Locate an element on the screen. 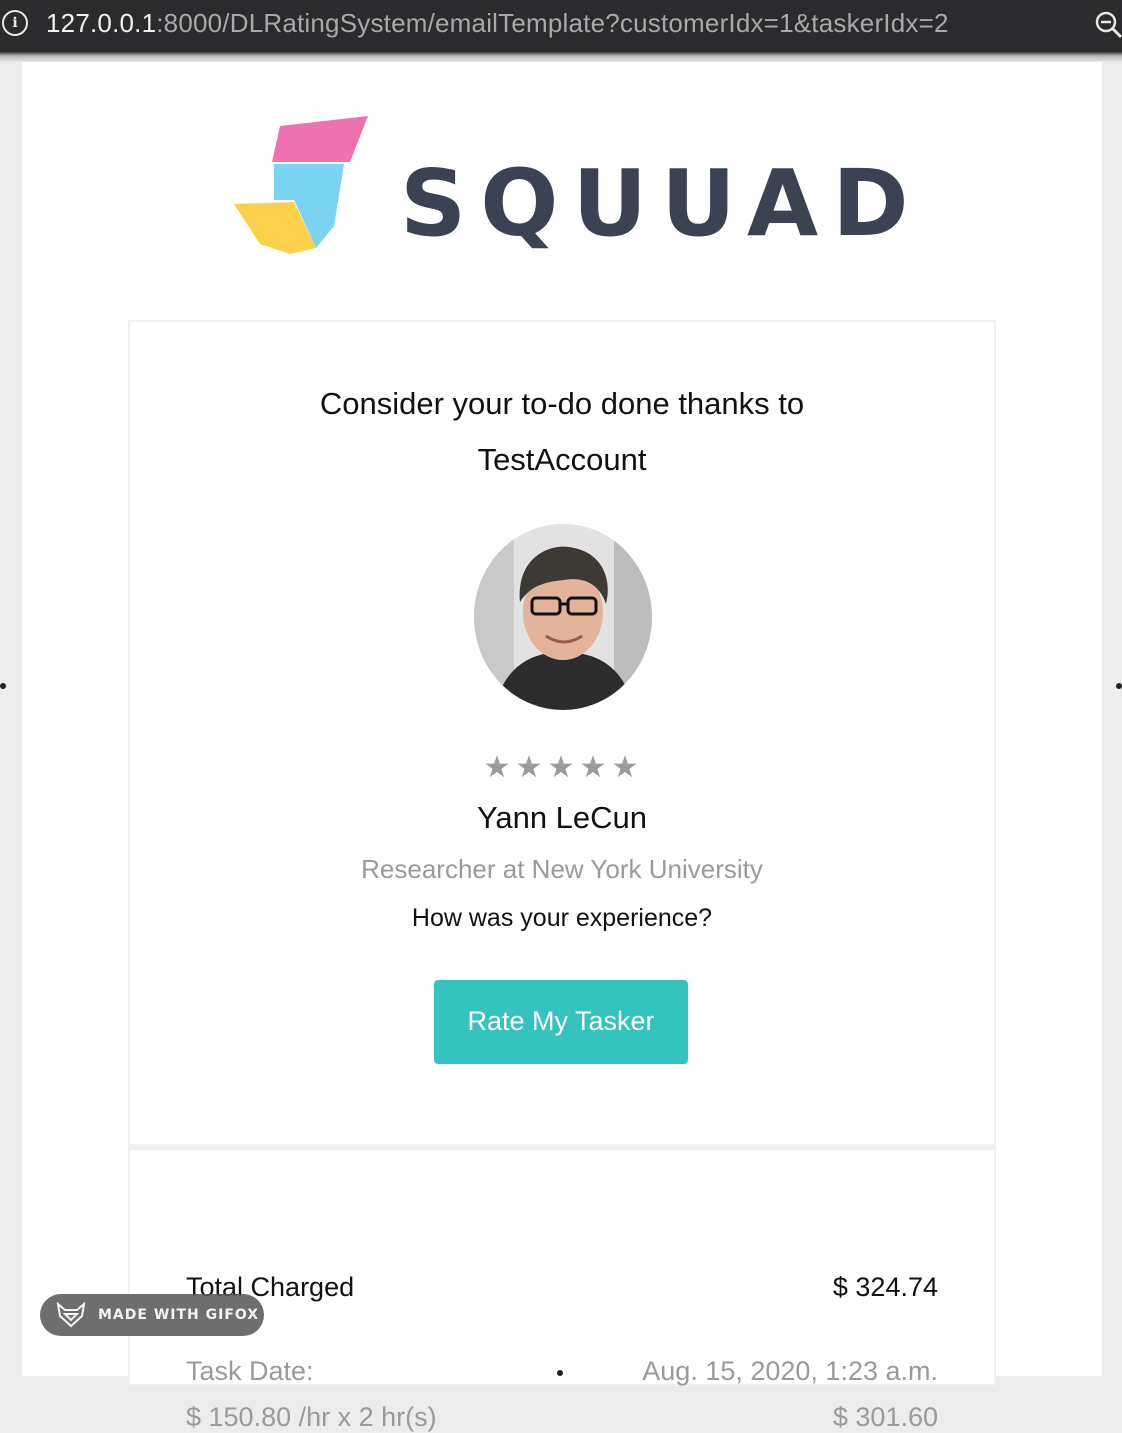 This screenshot has height=1433, width=1122. toolbar-shadow is located at coordinates (561, 57).